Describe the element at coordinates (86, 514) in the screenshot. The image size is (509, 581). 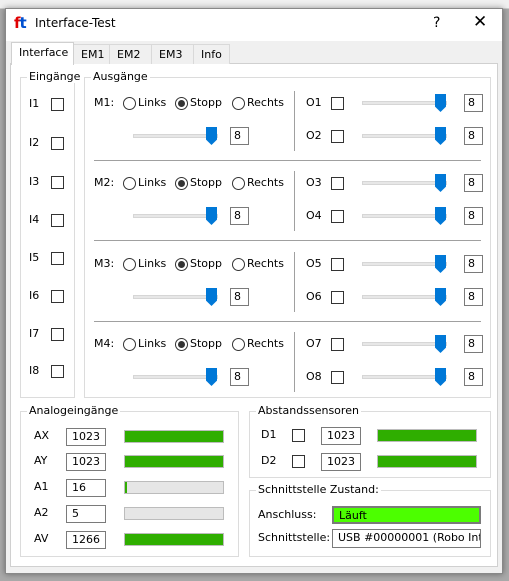
I see `analog-value-a2: 5` at that location.